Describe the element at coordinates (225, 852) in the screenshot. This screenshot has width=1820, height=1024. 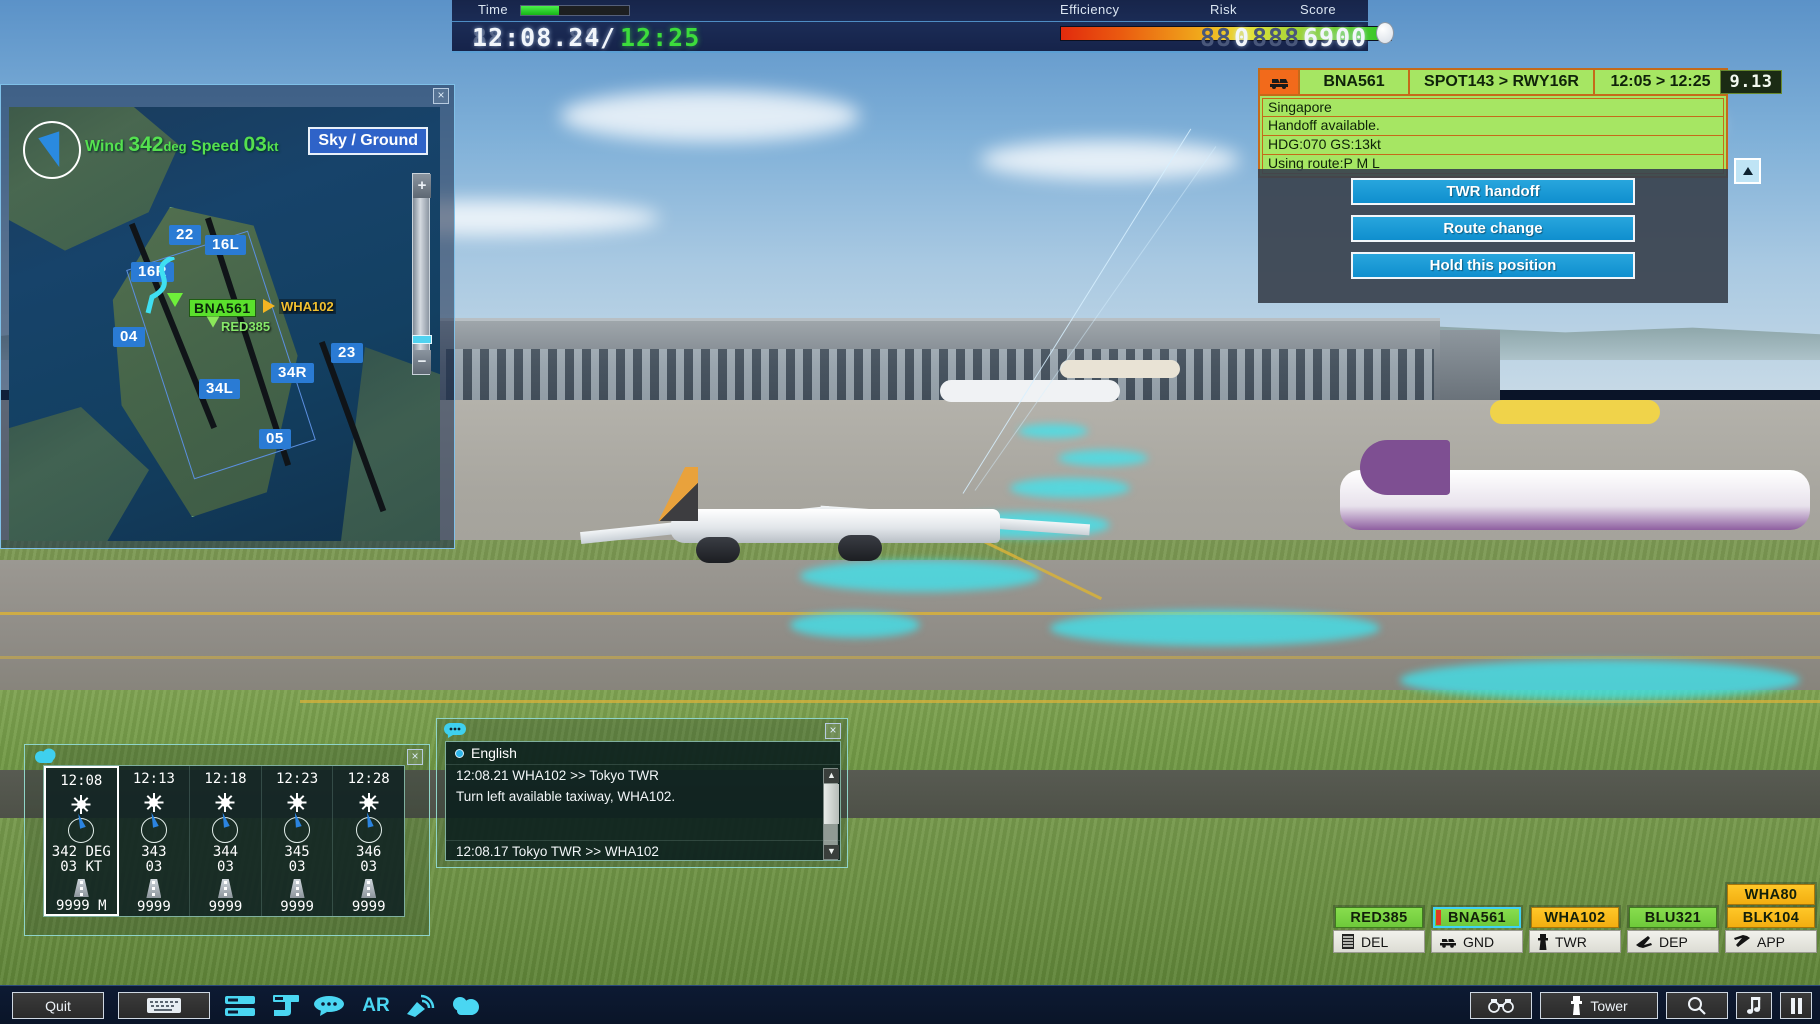
I see `wind-direction-value: 344` at that location.